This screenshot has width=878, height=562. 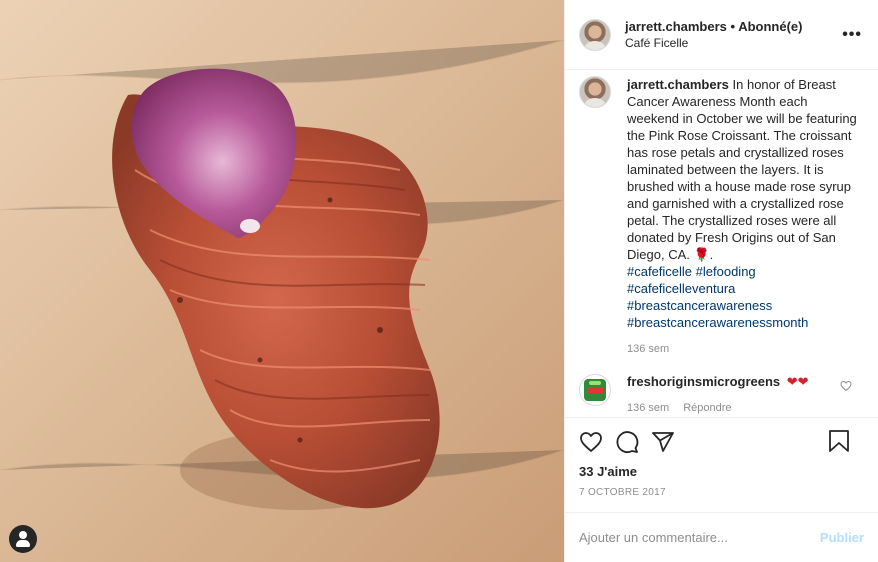 What do you see at coordinates (627, 442) in the screenshot?
I see `comment-icon` at bounding box center [627, 442].